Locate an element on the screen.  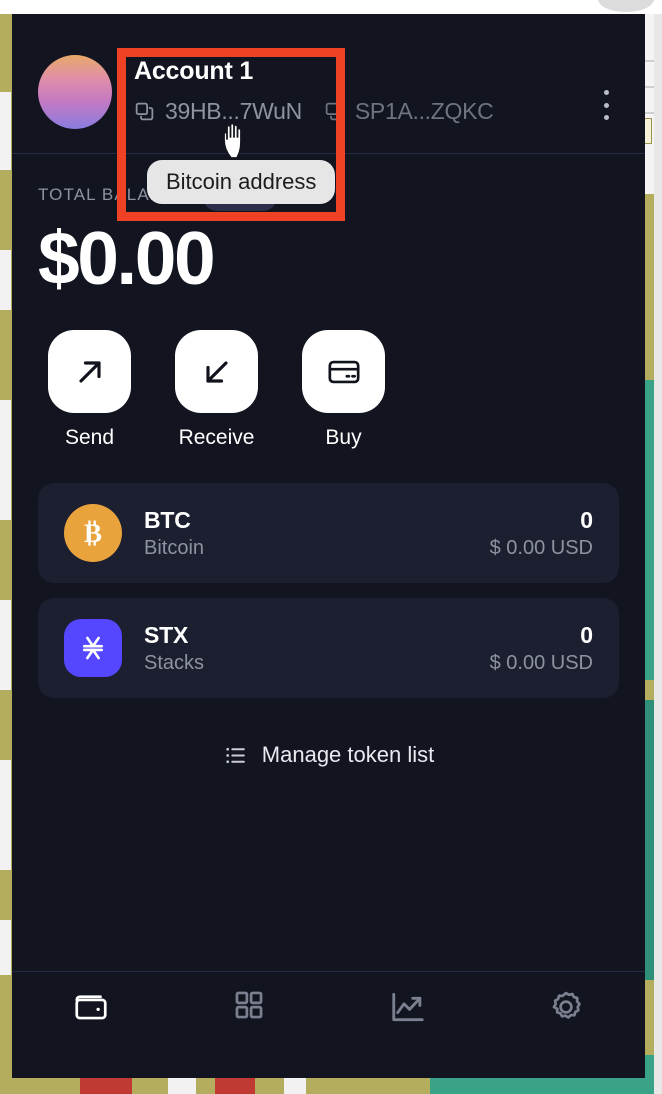
send-button: Send is located at coordinates (89, 390).